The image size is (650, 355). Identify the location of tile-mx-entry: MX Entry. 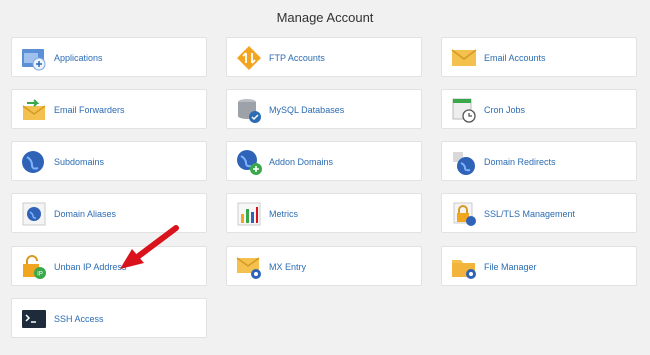
(324, 266).